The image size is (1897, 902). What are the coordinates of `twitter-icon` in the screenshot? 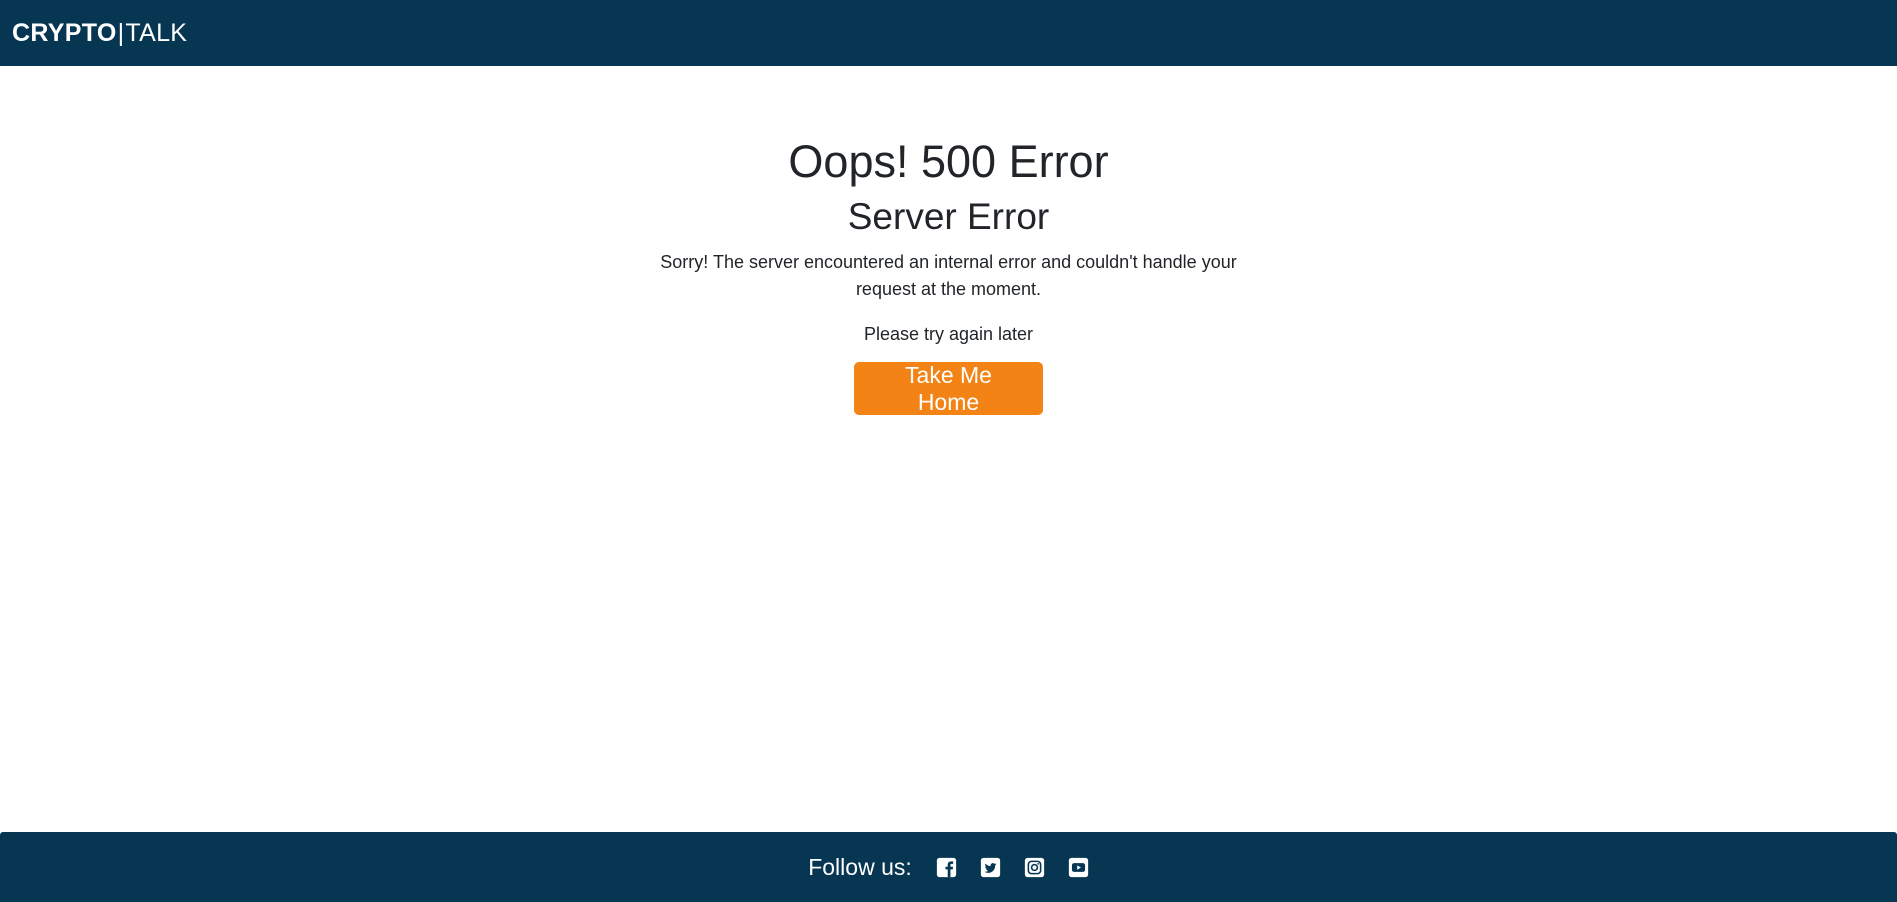 It's located at (990, 867).